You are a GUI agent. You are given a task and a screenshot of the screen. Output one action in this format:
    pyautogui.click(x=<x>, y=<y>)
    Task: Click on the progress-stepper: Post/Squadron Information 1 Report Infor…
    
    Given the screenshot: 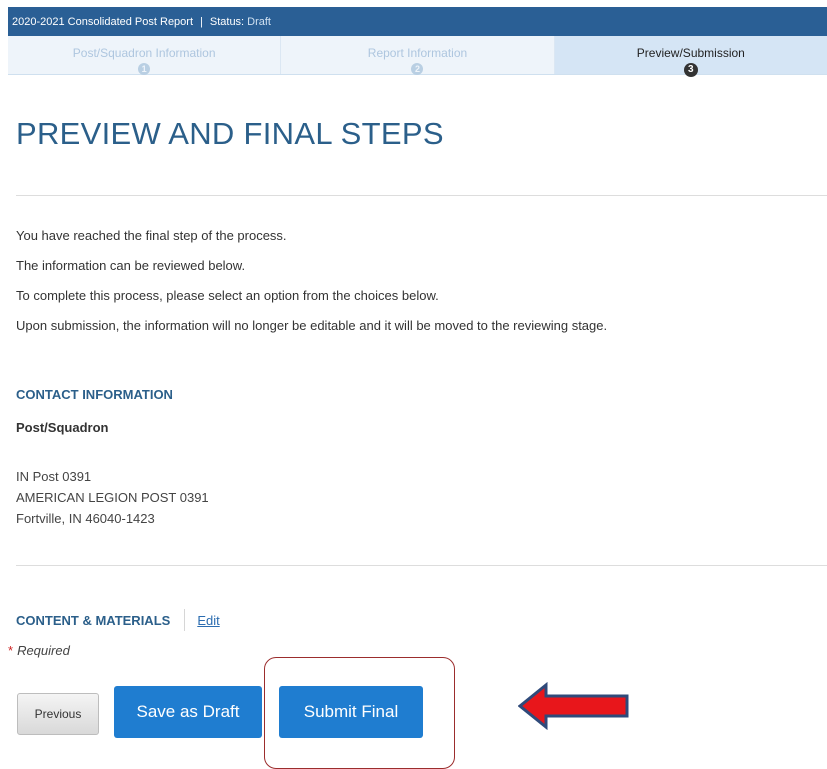 What is the action you would take?
    pyautogui.click(x=417, y=56)
    